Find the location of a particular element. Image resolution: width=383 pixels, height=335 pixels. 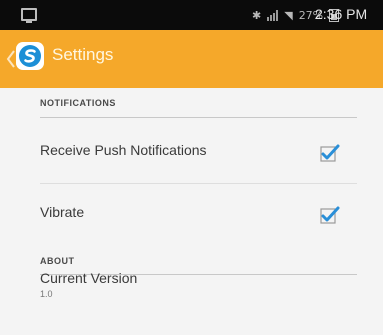

vibrate-checkbox is located at coordinates (330, 215).